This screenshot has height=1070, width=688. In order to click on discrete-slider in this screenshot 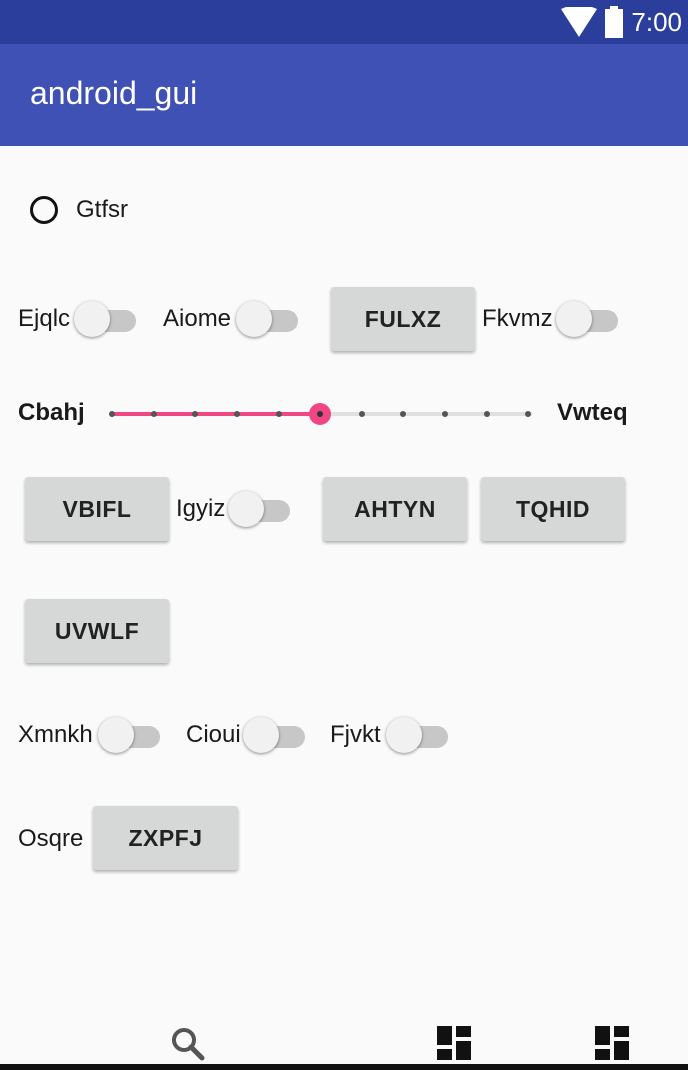, I will do `click(320, 414)`.